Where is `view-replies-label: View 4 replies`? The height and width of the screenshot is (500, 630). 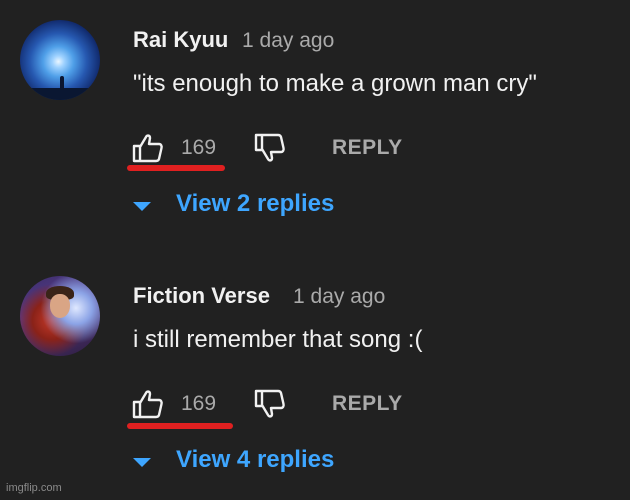
view-replies-label: View 4 replies is located at coordinates (255, 459).